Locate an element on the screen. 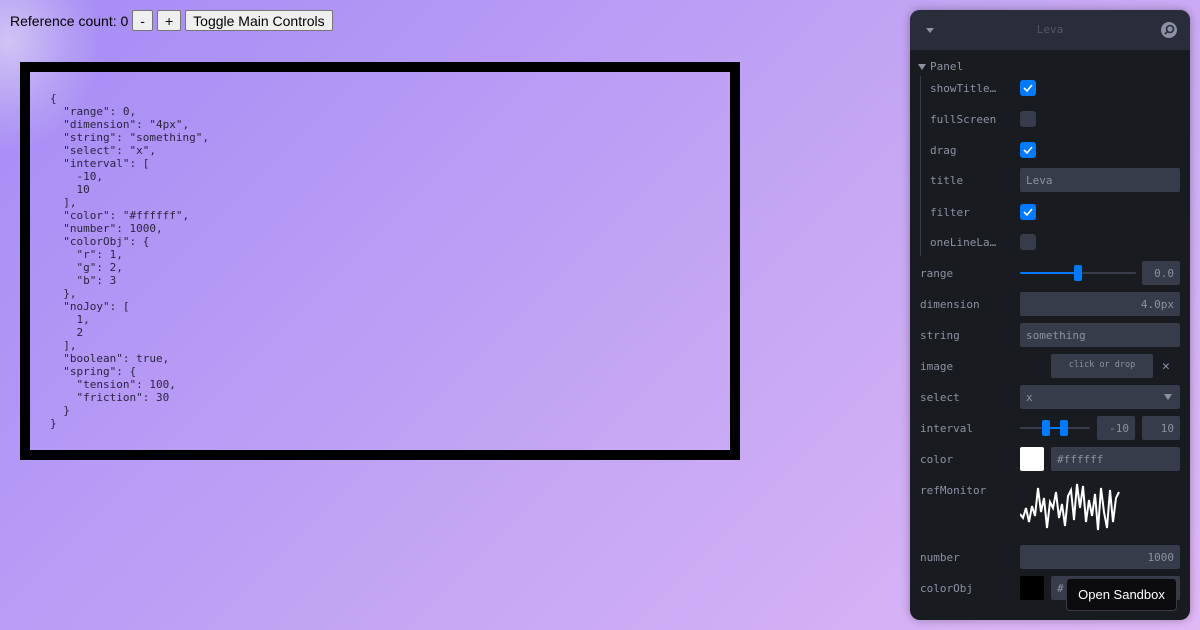  decrement-button: - is located at coordinates (142, 20).